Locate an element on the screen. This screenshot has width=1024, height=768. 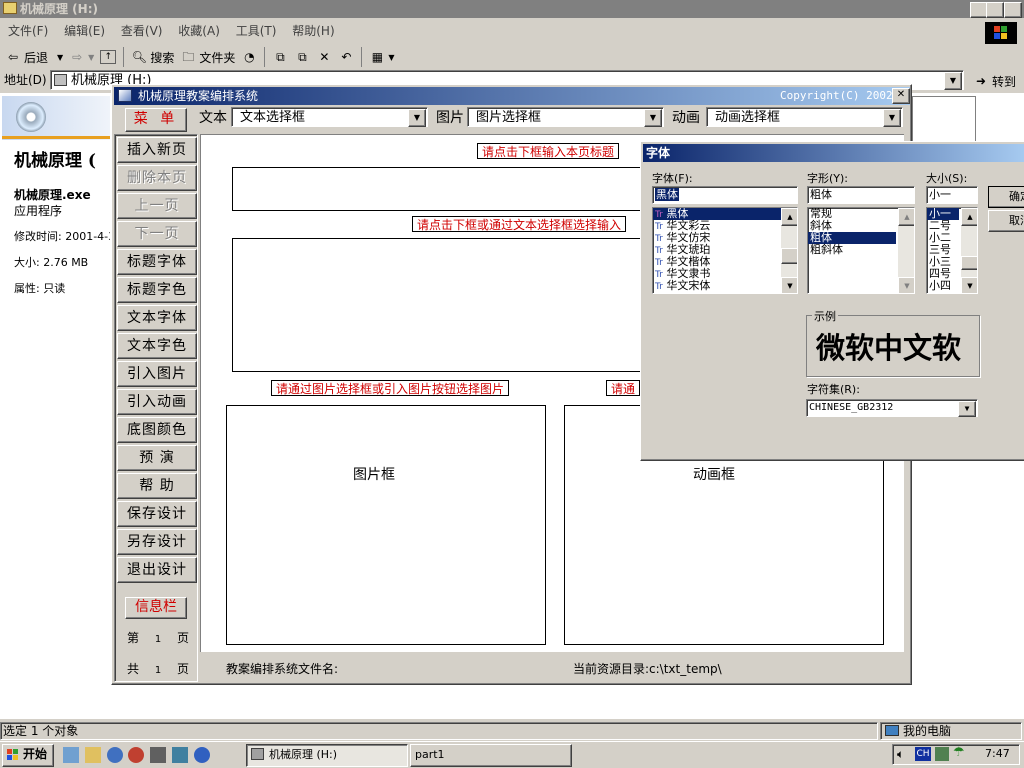
edit-quick-icon is located at coordinates (180, 755).